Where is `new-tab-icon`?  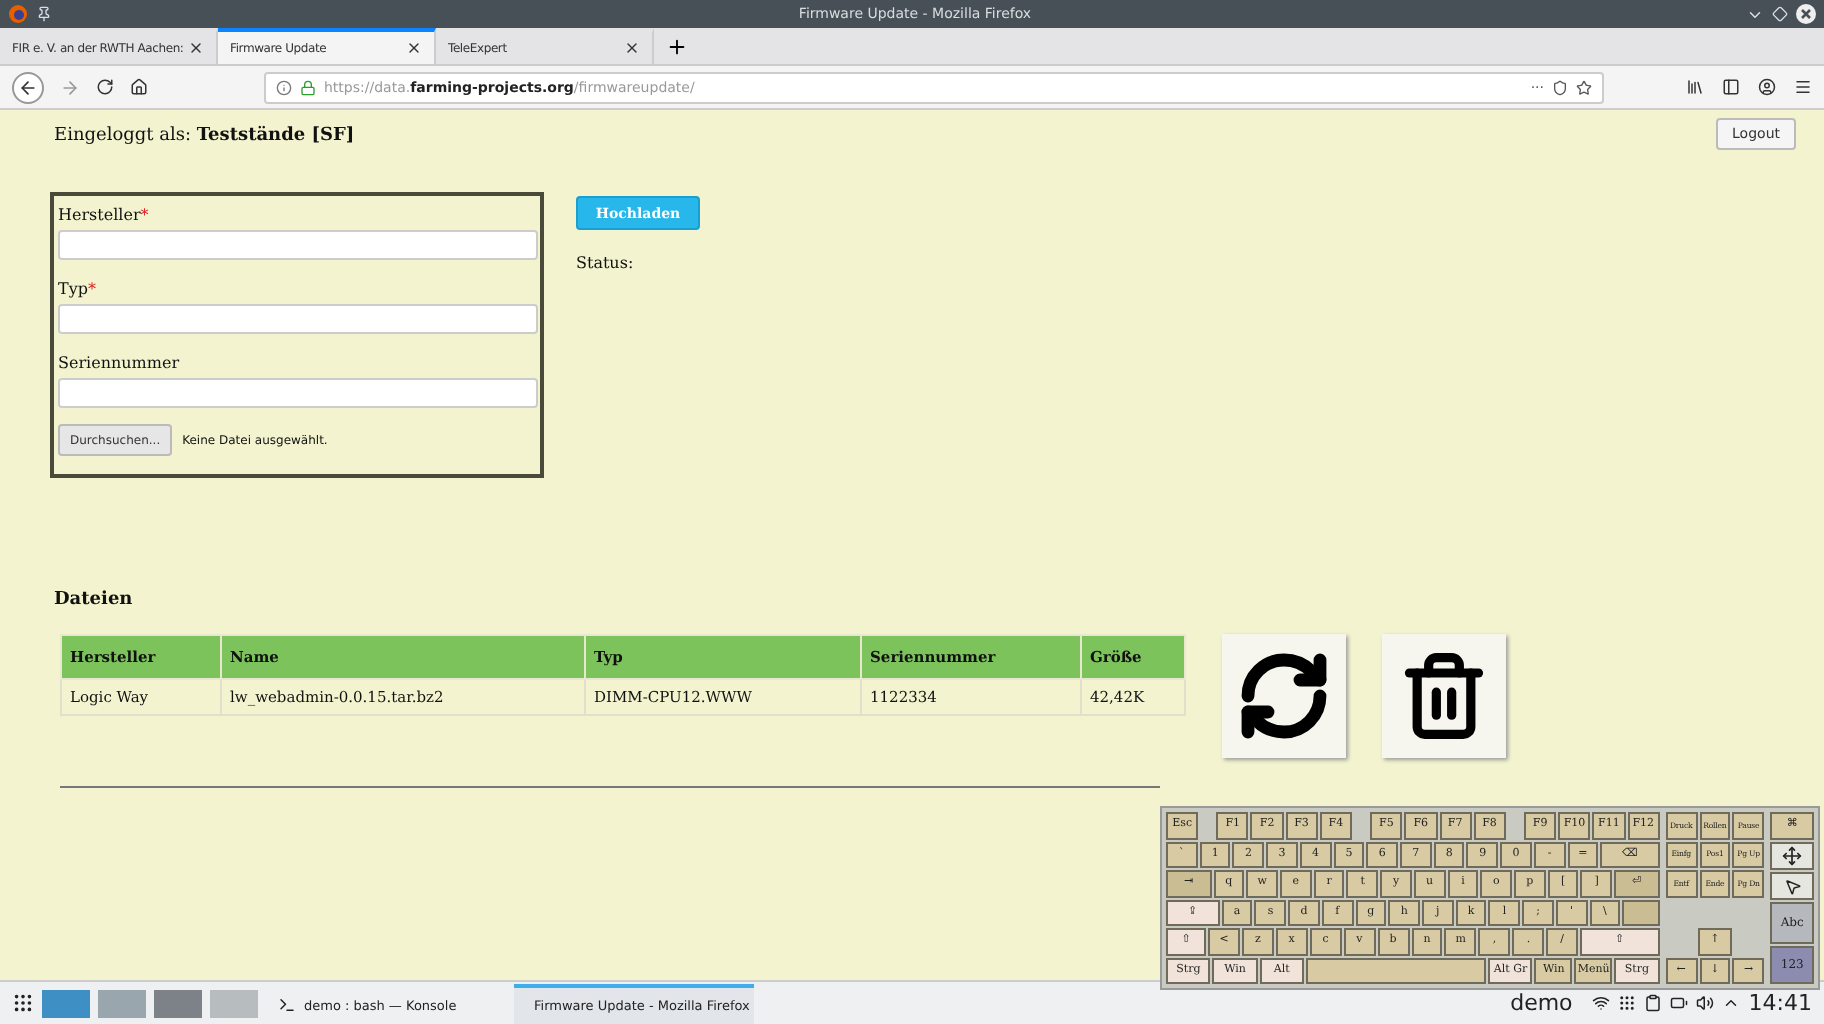
new-tab-icon is located at coordinates (677, 46).